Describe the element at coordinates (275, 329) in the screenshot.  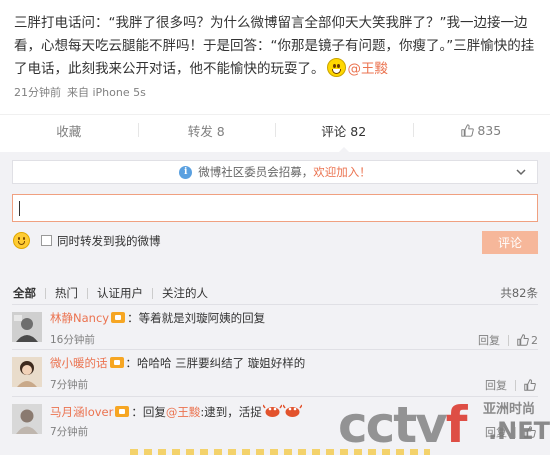
I see `comment-item: 林静Nancy ：等着就是刘璇阿姨的回复 16分钟前 回复 2` at that location.